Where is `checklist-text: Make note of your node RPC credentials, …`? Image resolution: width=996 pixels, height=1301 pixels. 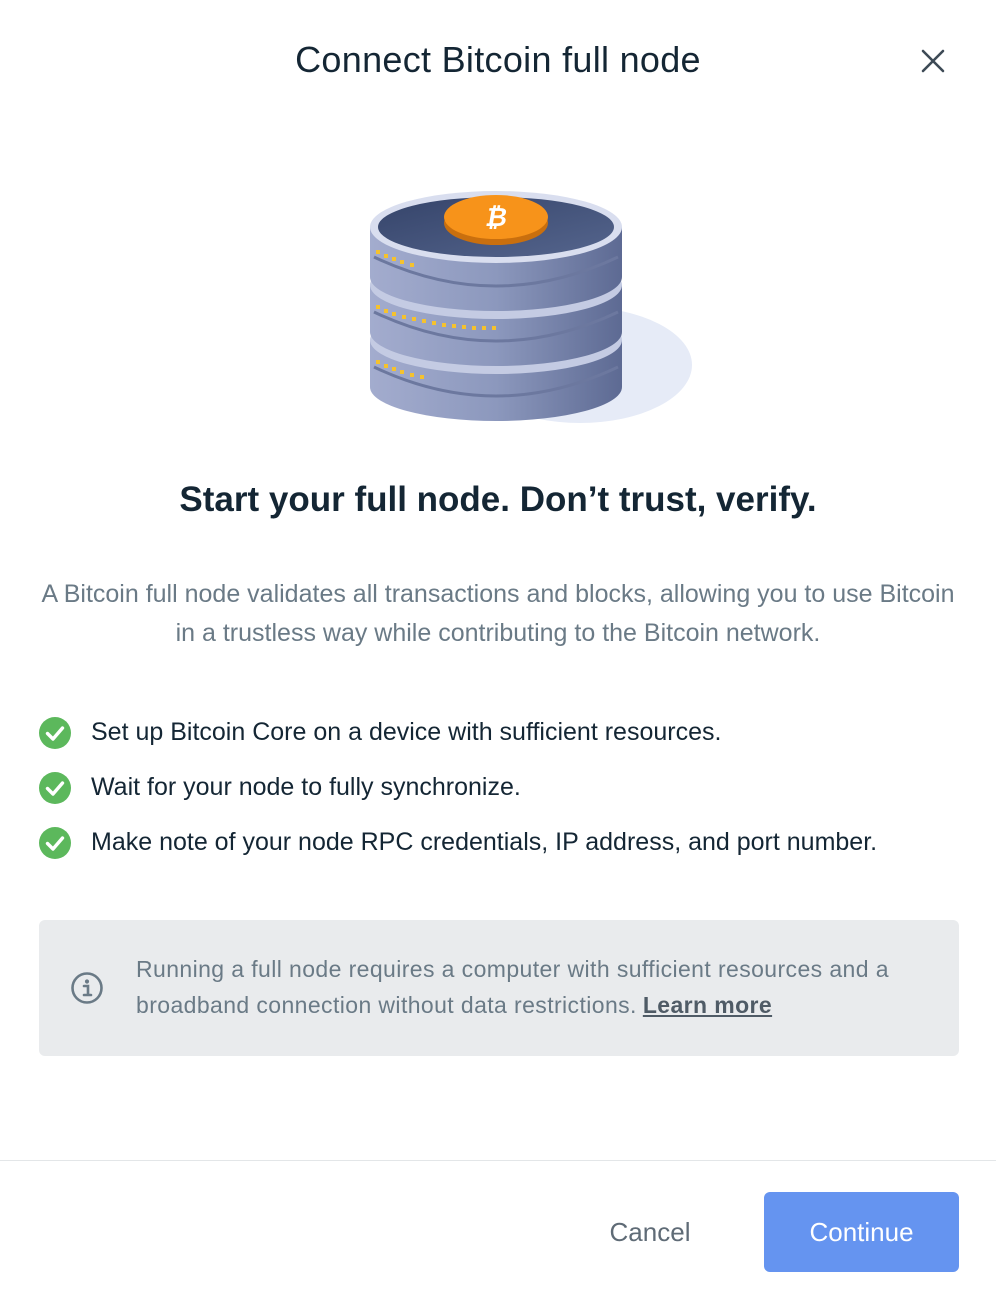 checklist-text: Make note of your node RPC credentials, … is located at coordinates (484, 842).